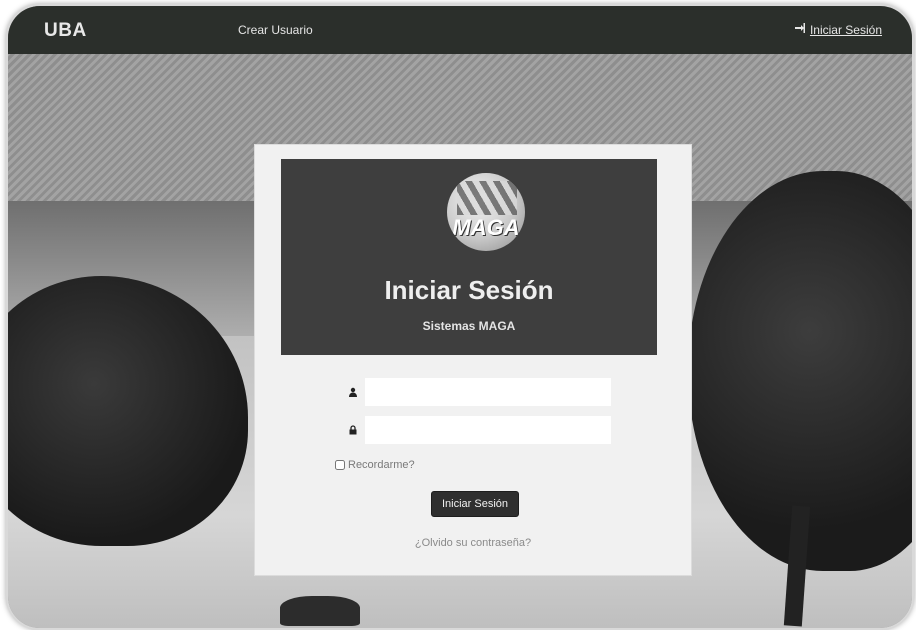 This screenshot has width=916, height=630. I want to click on nav-login-link: Iniciar Sesión, so click(838, 29).